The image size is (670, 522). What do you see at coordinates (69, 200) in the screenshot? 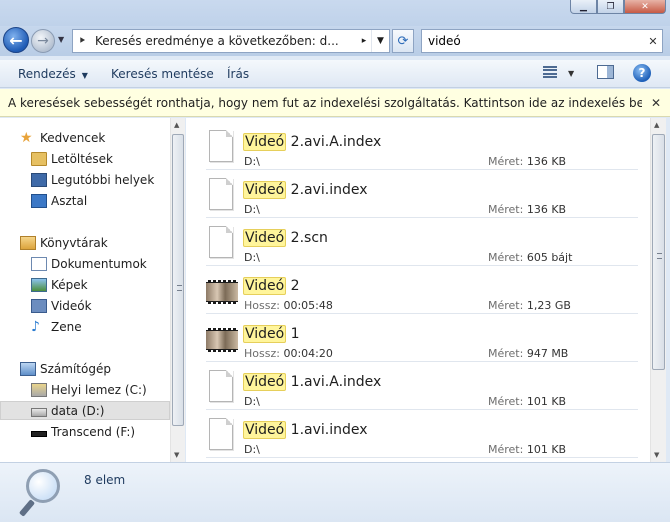
I see `sidebar-item-label: Asztal` at bounding box center [69, 200].